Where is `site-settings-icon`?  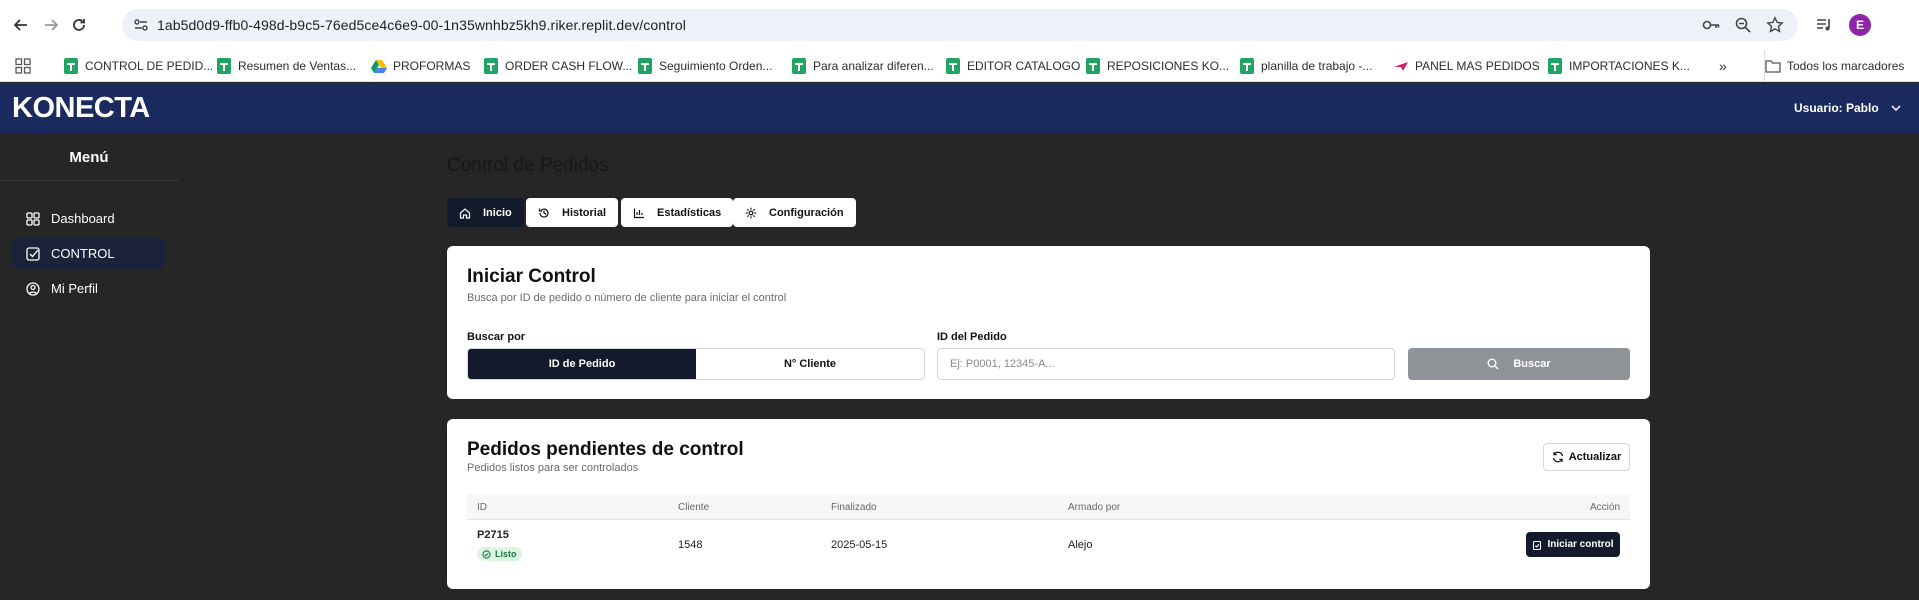
site-settings-icon is located at coordinates (141, 25).